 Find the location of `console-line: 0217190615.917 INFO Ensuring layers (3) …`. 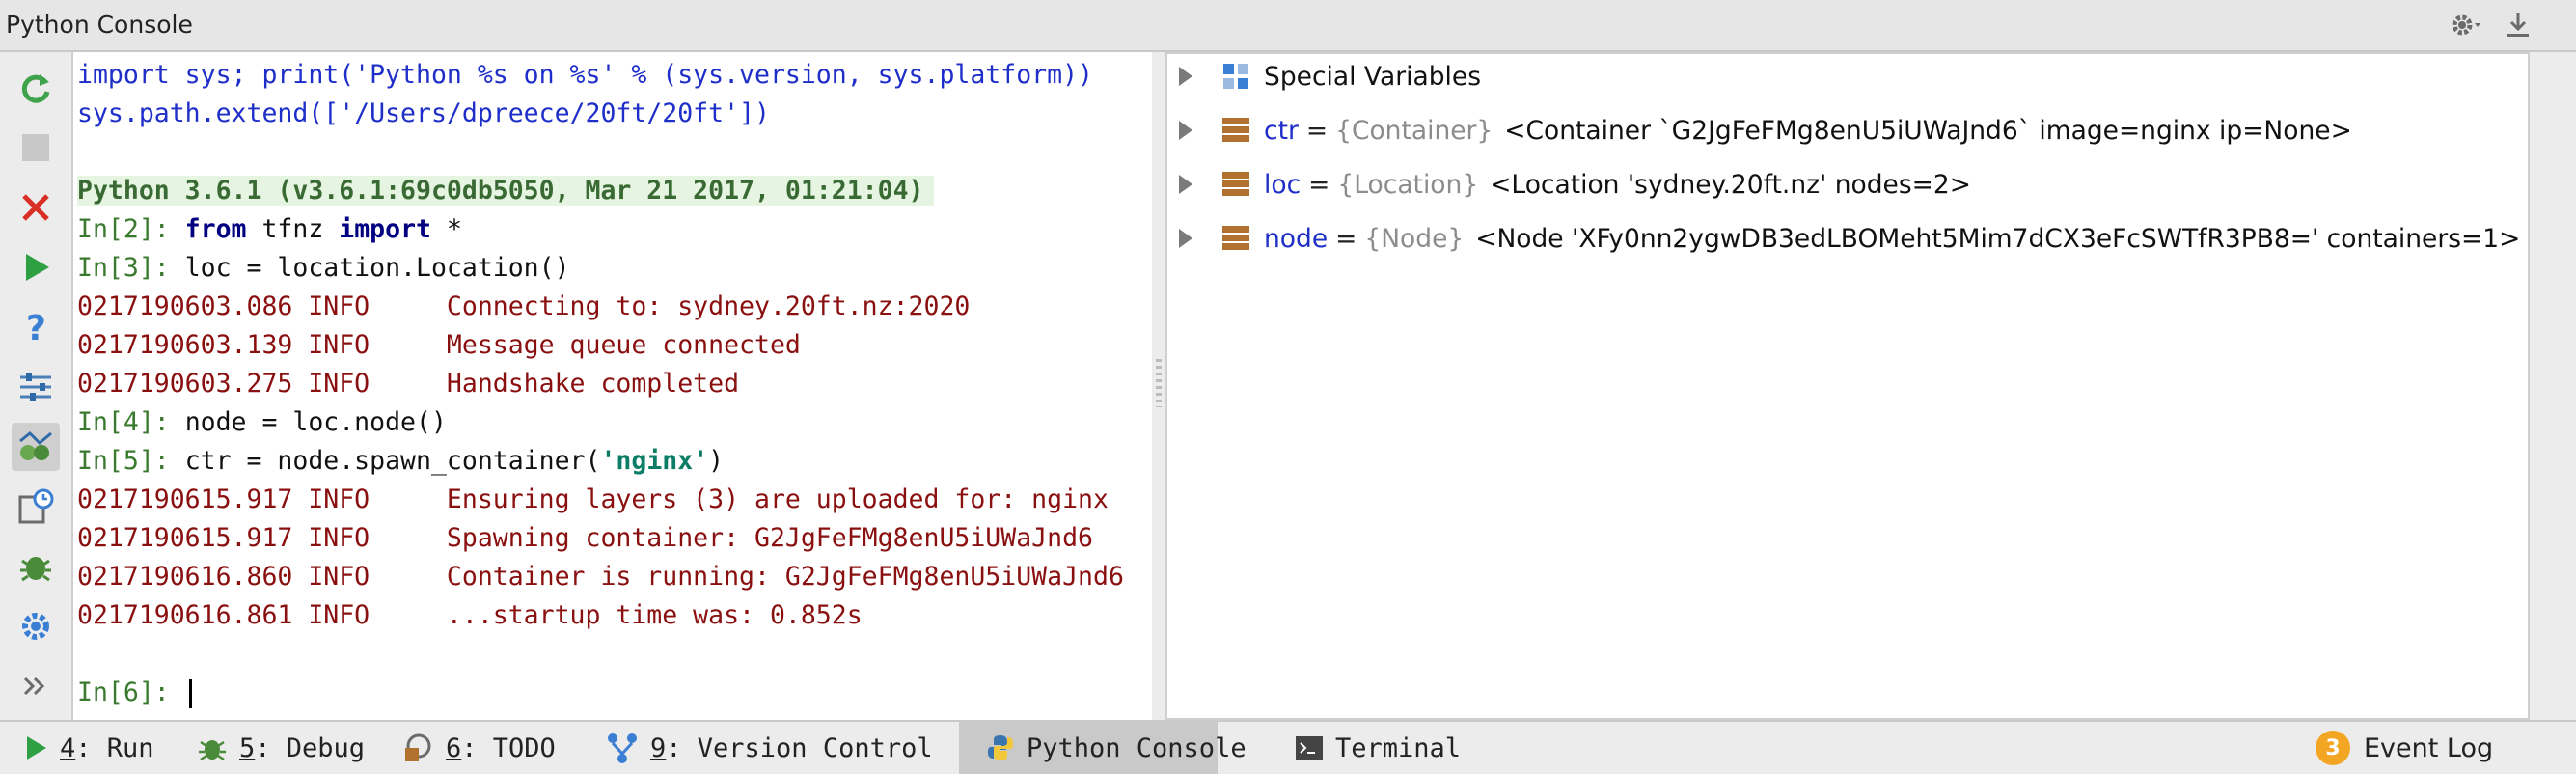

console-line: 0217190615.917 INFO Ensuring layers (3) … is located at coordinates (593, 500).